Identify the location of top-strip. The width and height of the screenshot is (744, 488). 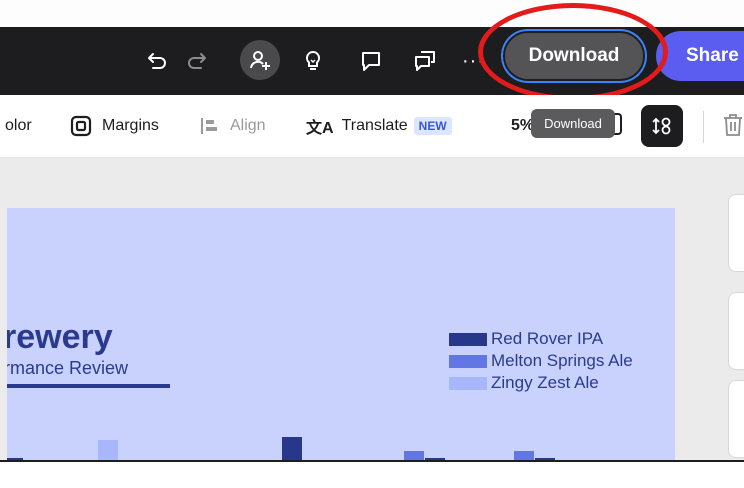
(372, 13).